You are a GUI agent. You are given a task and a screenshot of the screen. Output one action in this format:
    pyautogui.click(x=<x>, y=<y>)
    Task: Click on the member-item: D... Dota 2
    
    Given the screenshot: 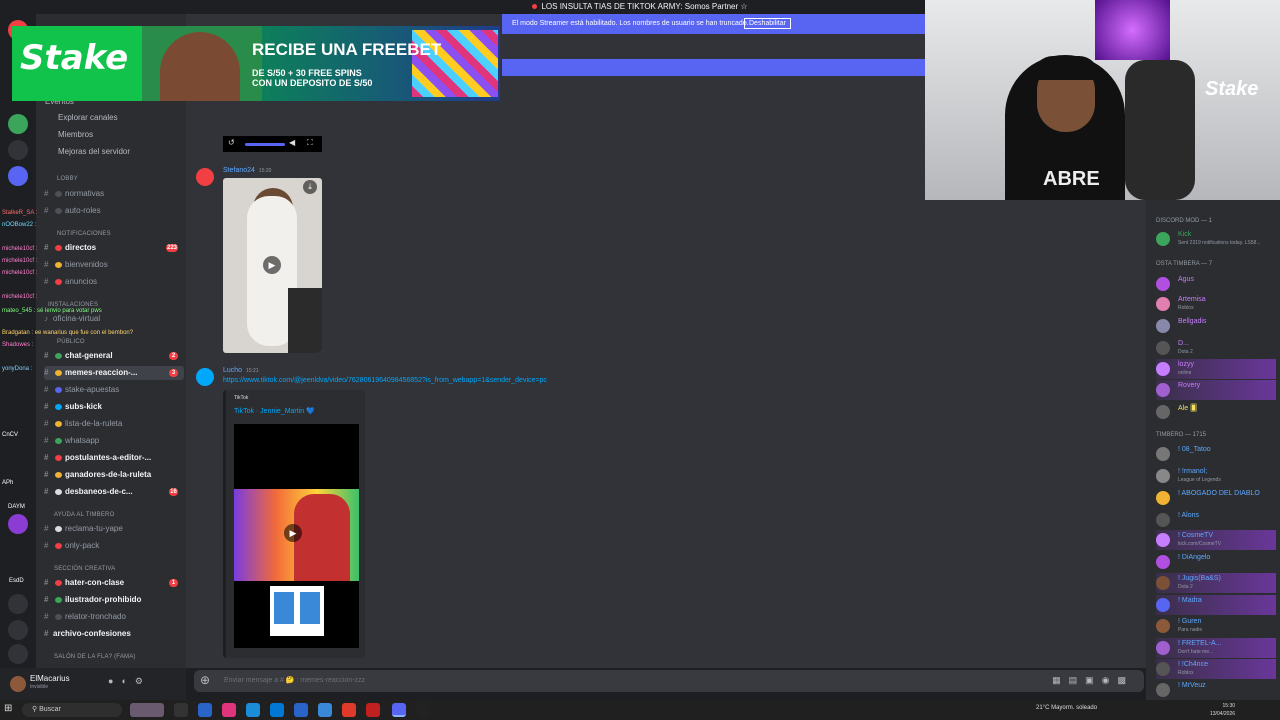 What is the action you would take?
    pyautogui.click(x=1216, y=348)
    